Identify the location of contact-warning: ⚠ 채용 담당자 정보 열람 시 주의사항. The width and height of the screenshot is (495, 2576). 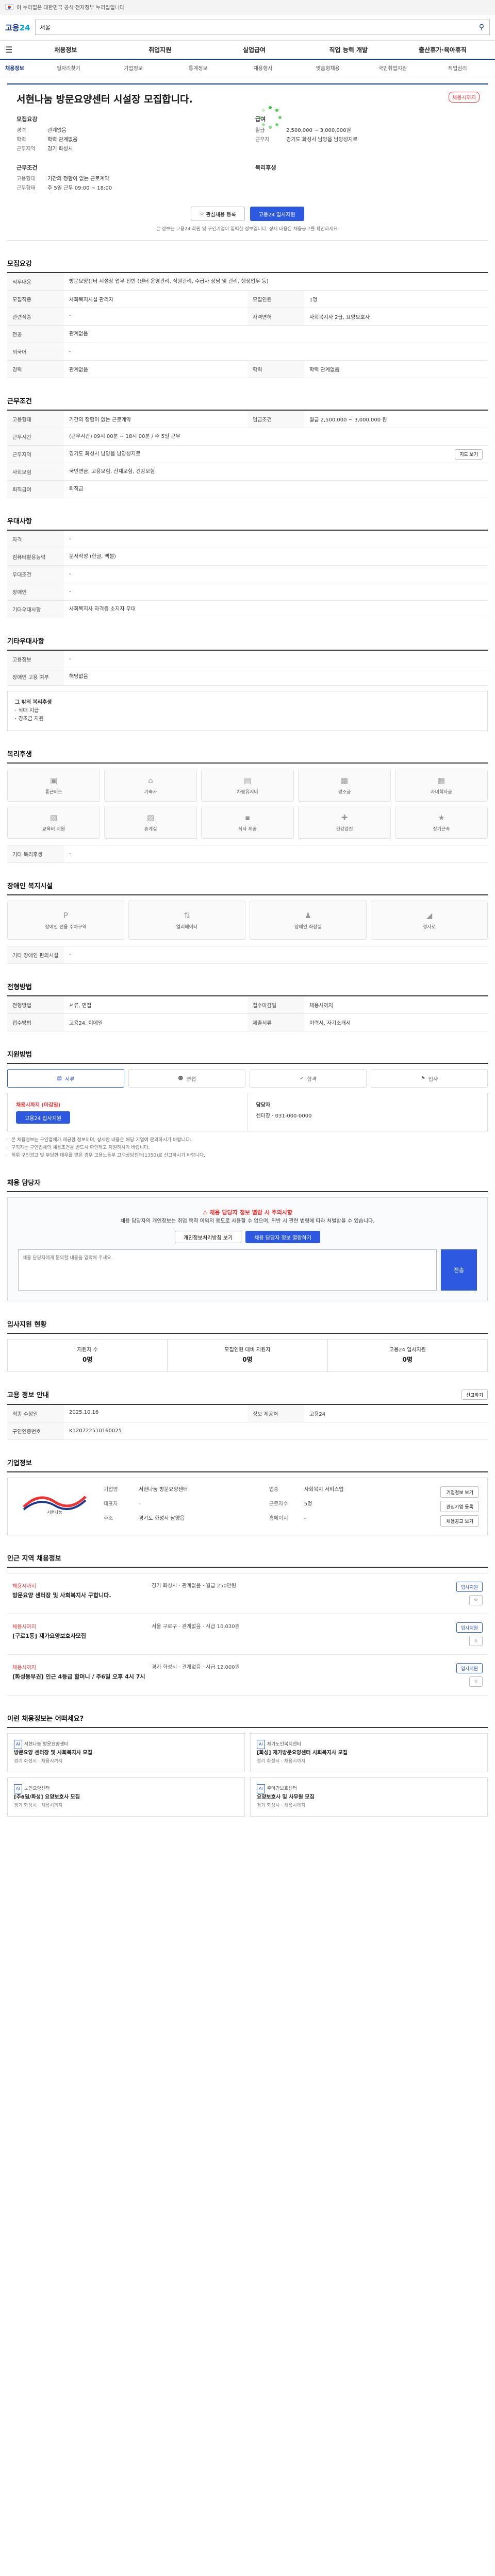
(247, 1212).